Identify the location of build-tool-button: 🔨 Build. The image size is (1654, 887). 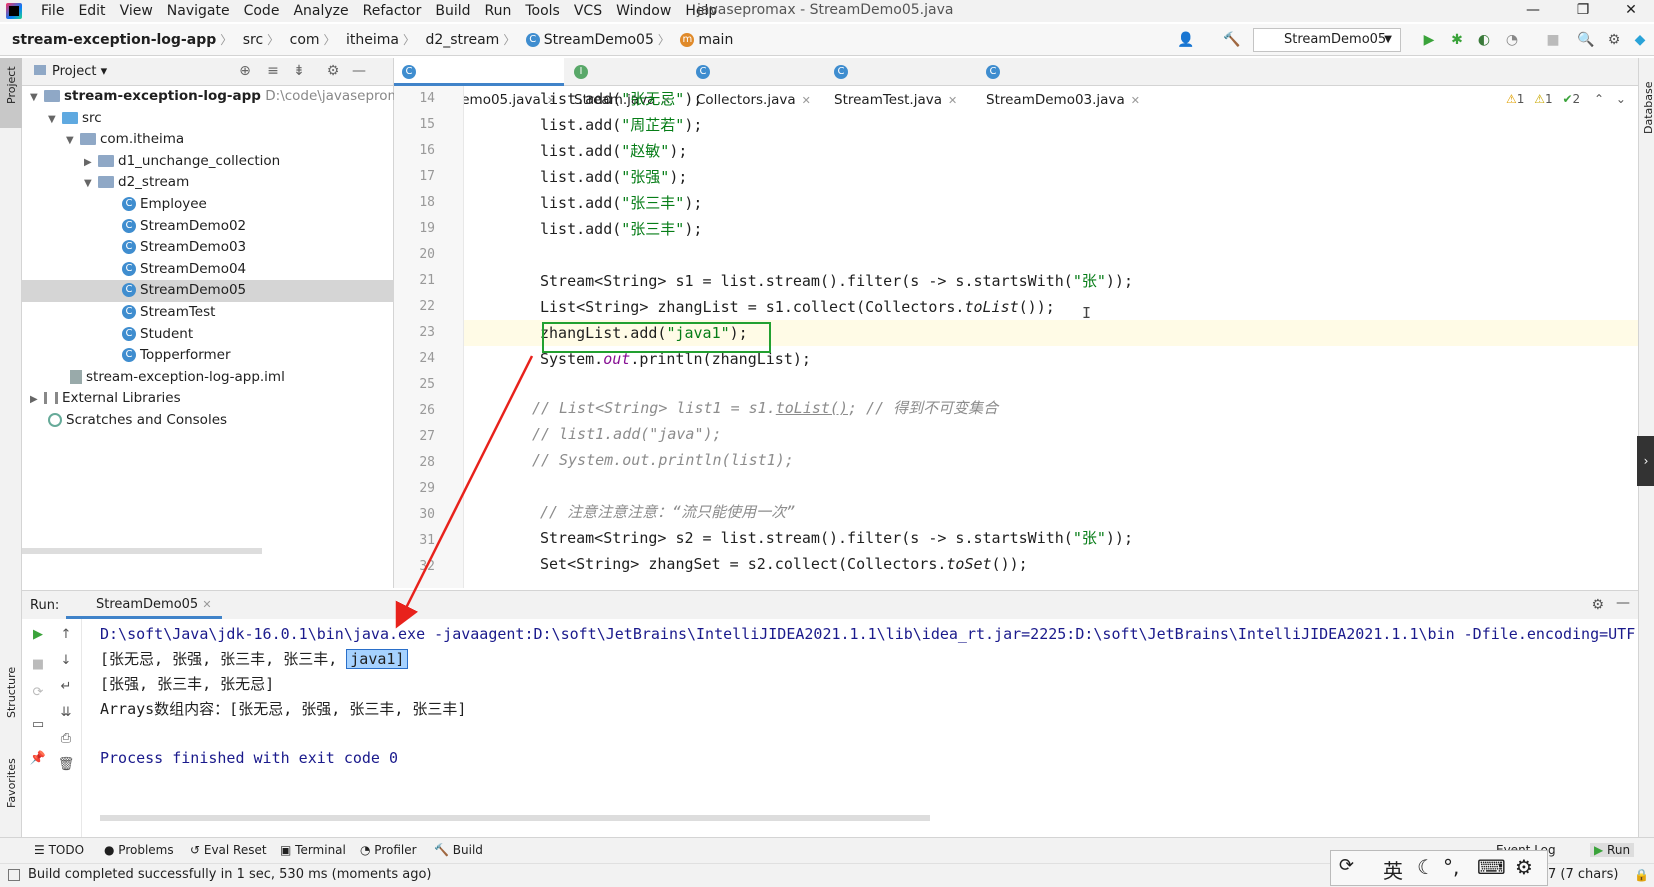
(458, 850).